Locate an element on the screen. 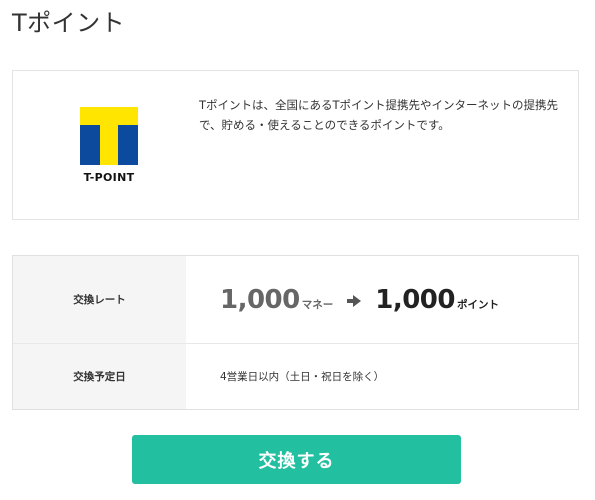  exchange-schedule-row: 交換予定日 4営業日以内（土日・祝日を除く） is located at coordinates (295, 376).